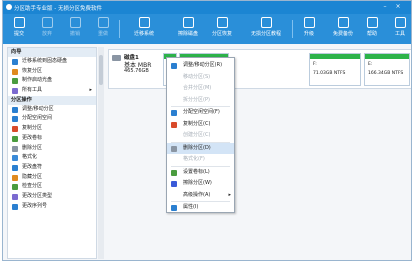 Image resolution: width=415 pixels, height=263 pixels. I want to click on backup-icon, so click(343, 22).